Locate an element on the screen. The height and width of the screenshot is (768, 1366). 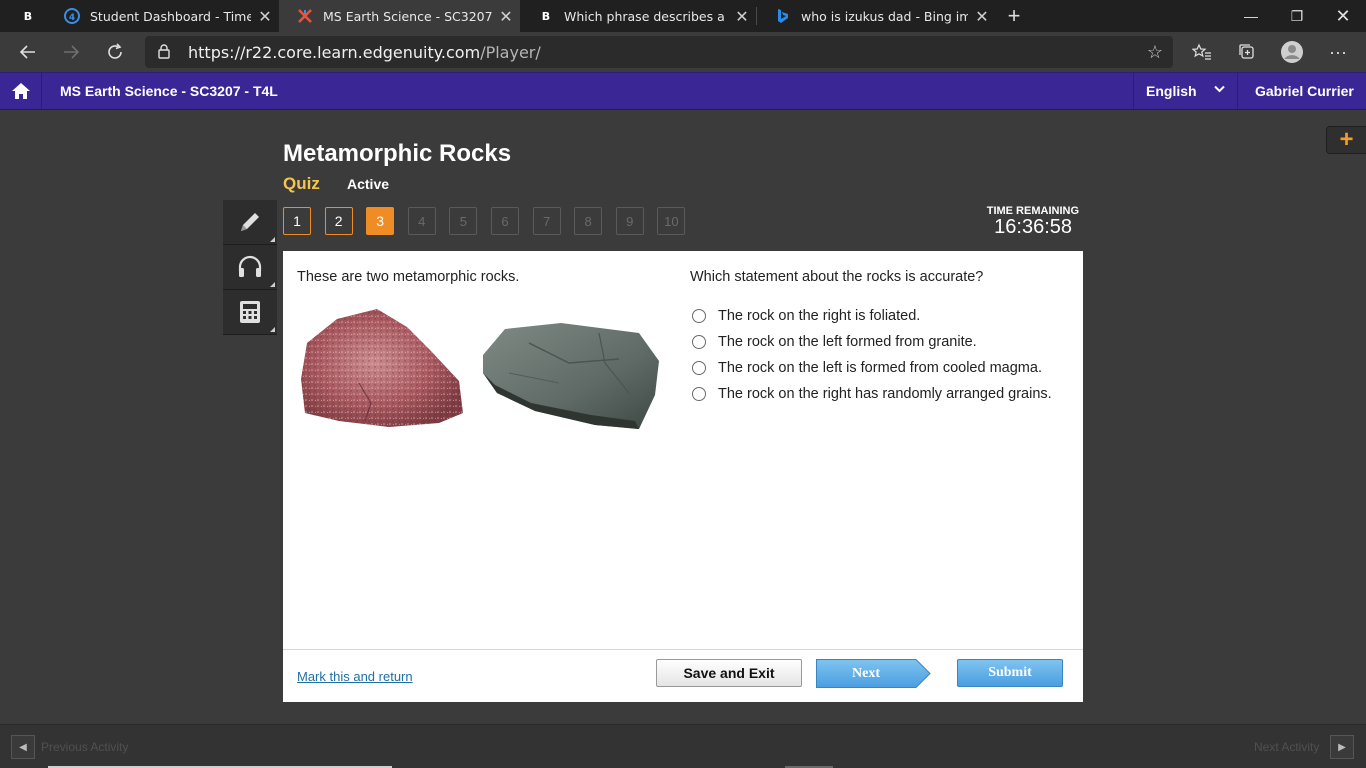
pinned-tab: B is located at coordinates (23, 16).